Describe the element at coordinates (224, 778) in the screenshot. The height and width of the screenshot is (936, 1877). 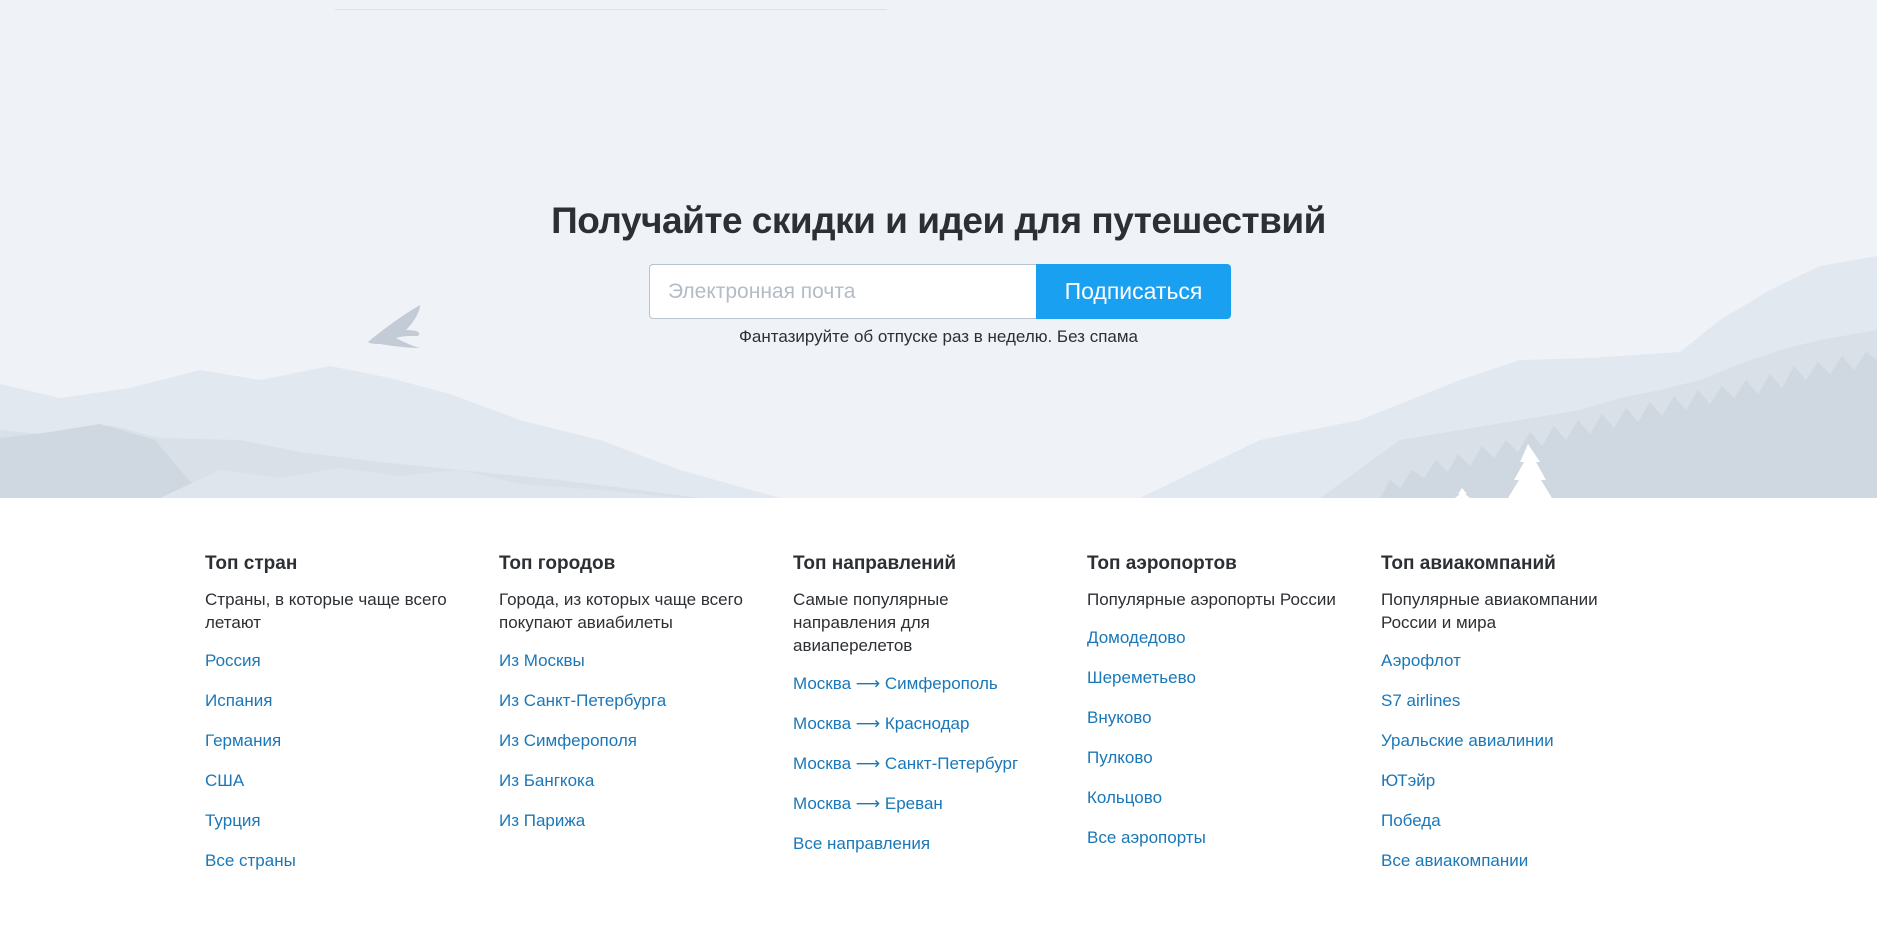
I see `country-link: США` at that location.